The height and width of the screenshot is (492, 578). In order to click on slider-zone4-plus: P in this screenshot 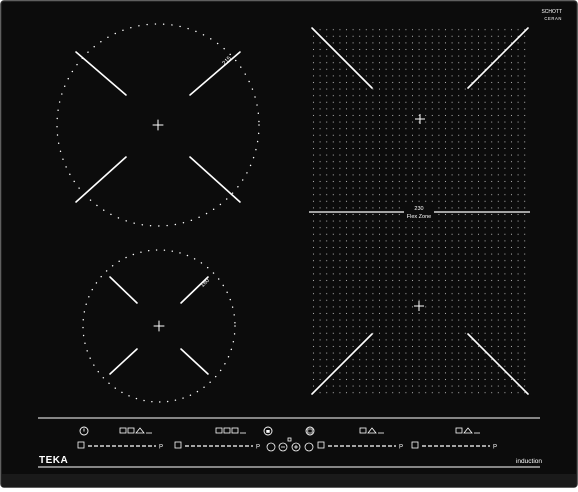, I will do `click(495, 448)`.